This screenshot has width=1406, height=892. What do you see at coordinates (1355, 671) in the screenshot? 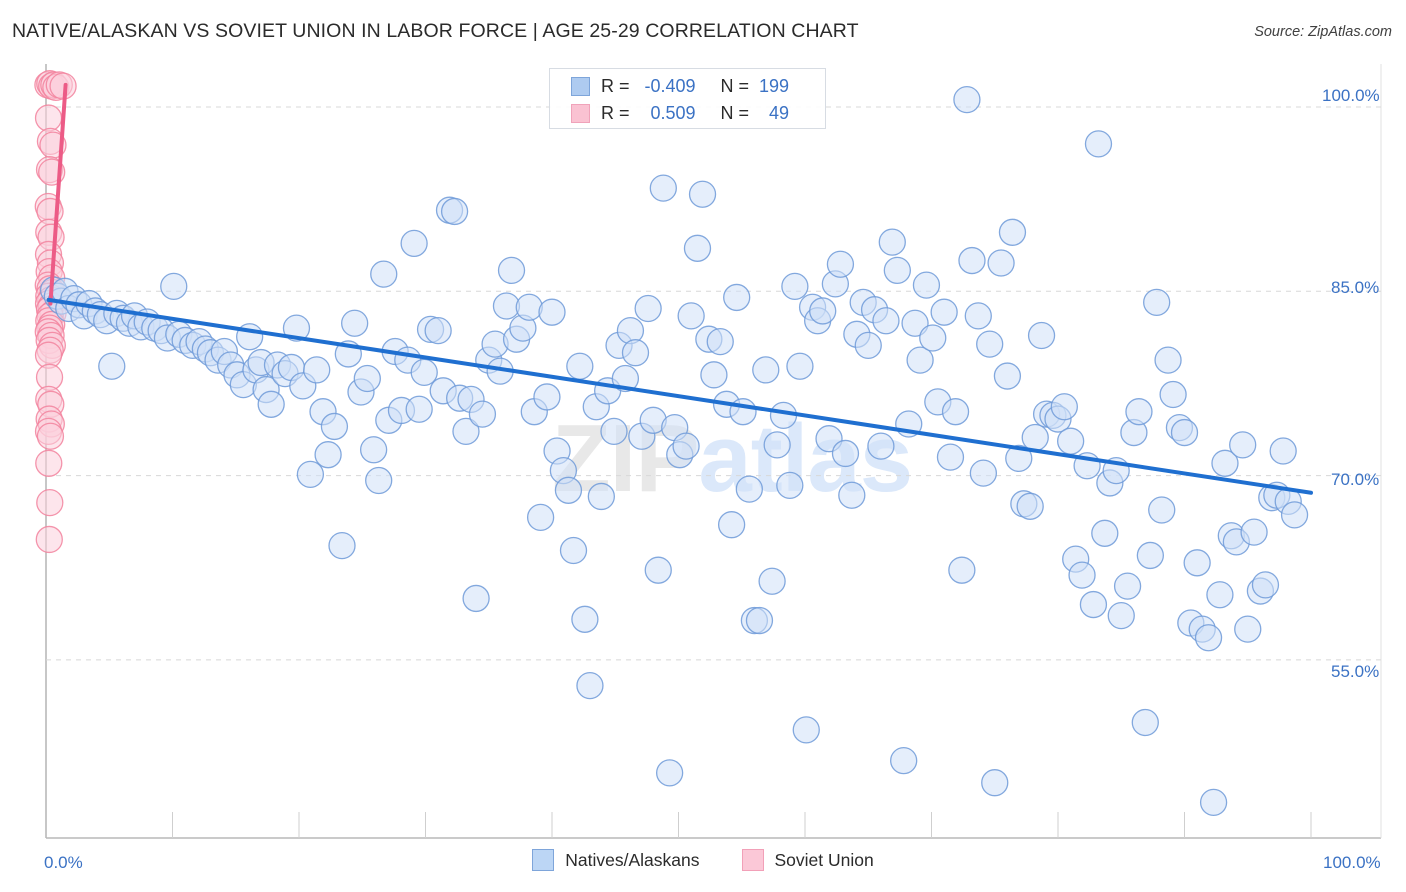
I see `y-tick-label-55: 55.0%` at bounding box center [1355, 671].